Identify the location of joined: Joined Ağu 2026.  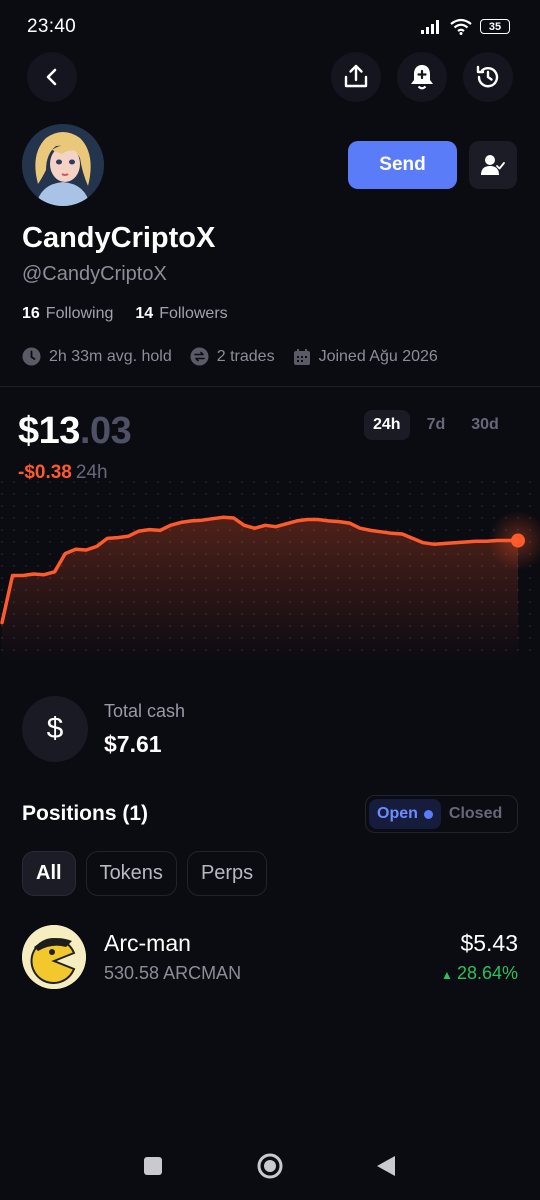
(365, 357).